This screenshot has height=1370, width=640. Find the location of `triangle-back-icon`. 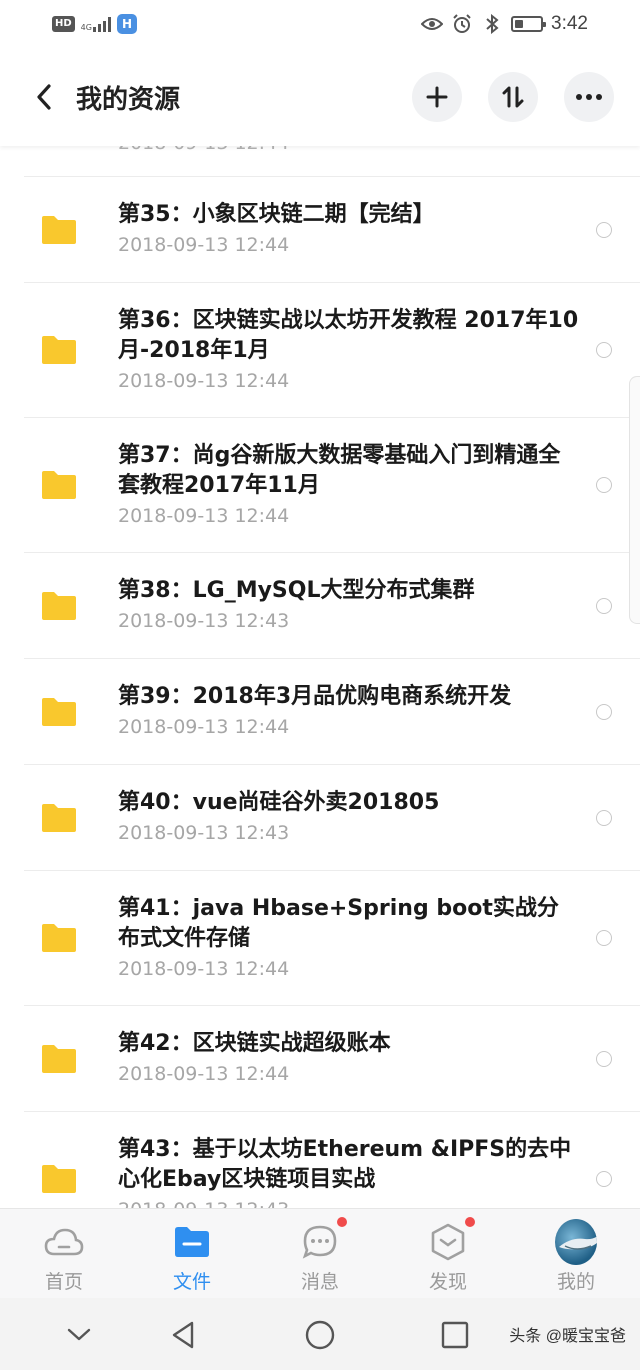

triangle-back-icon is located at coordinates (183, 1335).